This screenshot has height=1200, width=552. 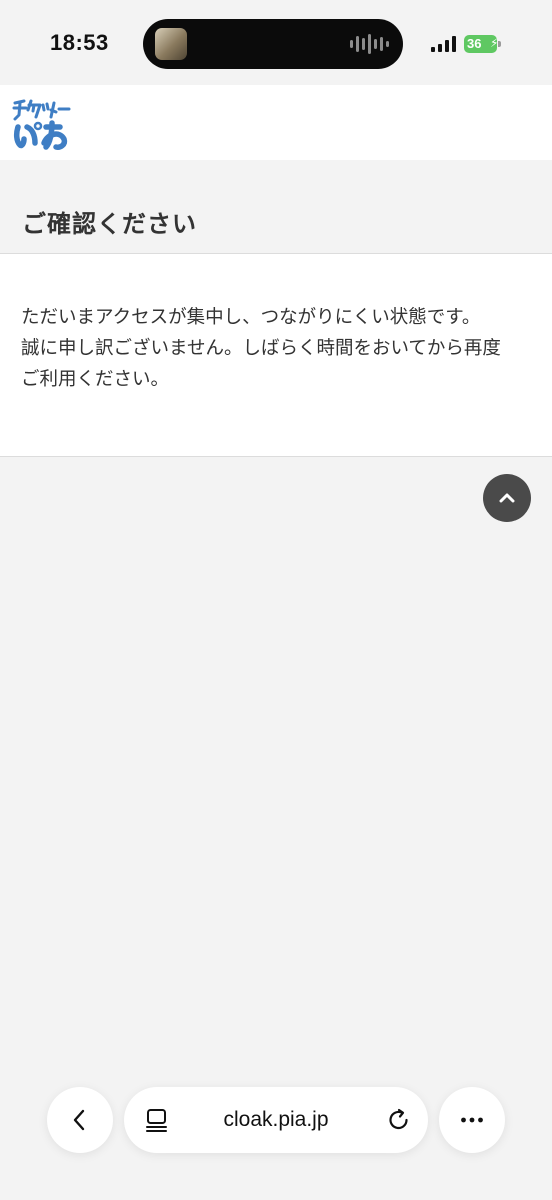 I want to click on chevron-up-icon, so click(x=507, y=498).